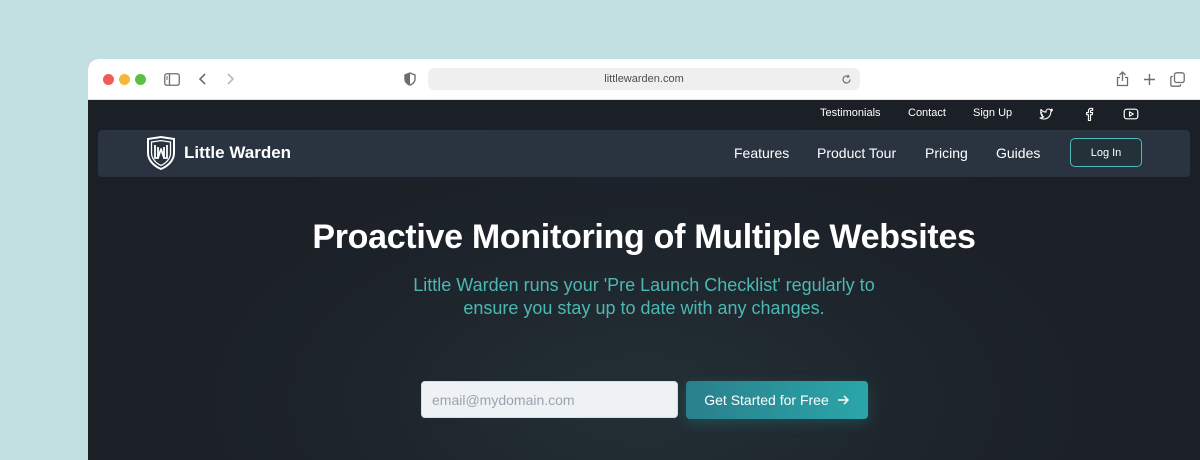 The height and width of the screenshot is (460, 1200). I want to click on share-icon, so click(1122, 79).